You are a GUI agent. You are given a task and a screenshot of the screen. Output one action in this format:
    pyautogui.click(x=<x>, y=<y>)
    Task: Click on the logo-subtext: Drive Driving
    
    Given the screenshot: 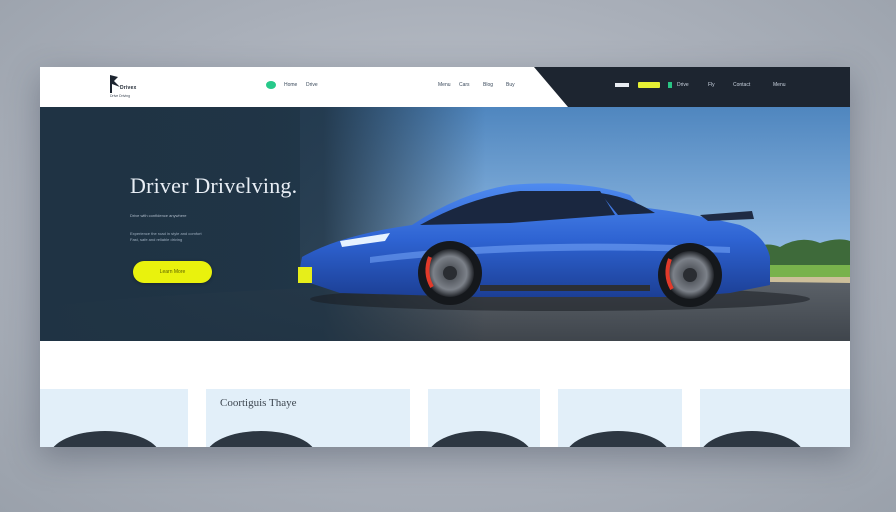 What is the action you would take?
    pyautogui.click(x=120, y=96)
    